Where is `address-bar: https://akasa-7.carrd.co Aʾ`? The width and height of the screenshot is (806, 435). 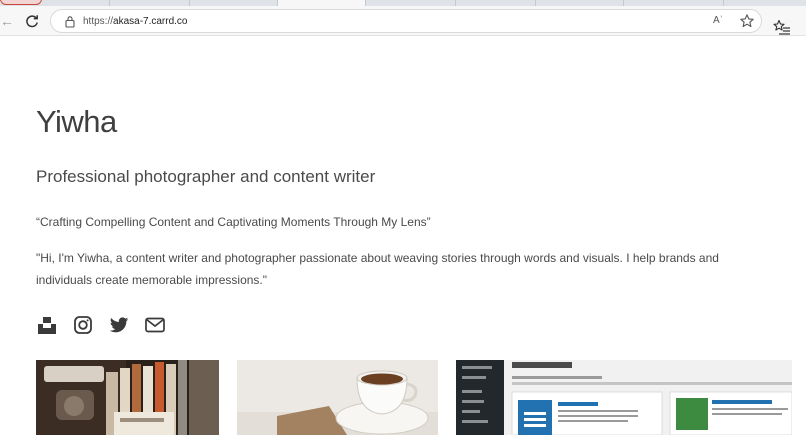 address-bar: https://akasa-7.carrd.co Aʾ is located at coordinates (406, 21).